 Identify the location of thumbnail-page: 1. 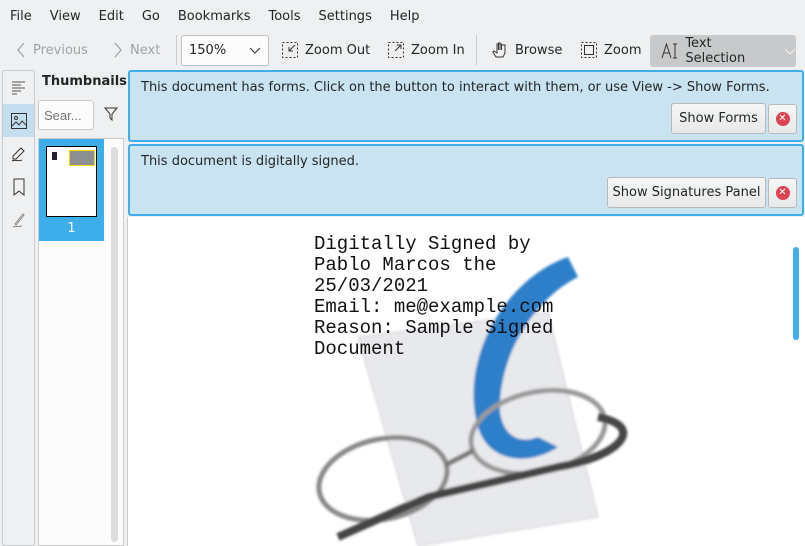
(71, 190).